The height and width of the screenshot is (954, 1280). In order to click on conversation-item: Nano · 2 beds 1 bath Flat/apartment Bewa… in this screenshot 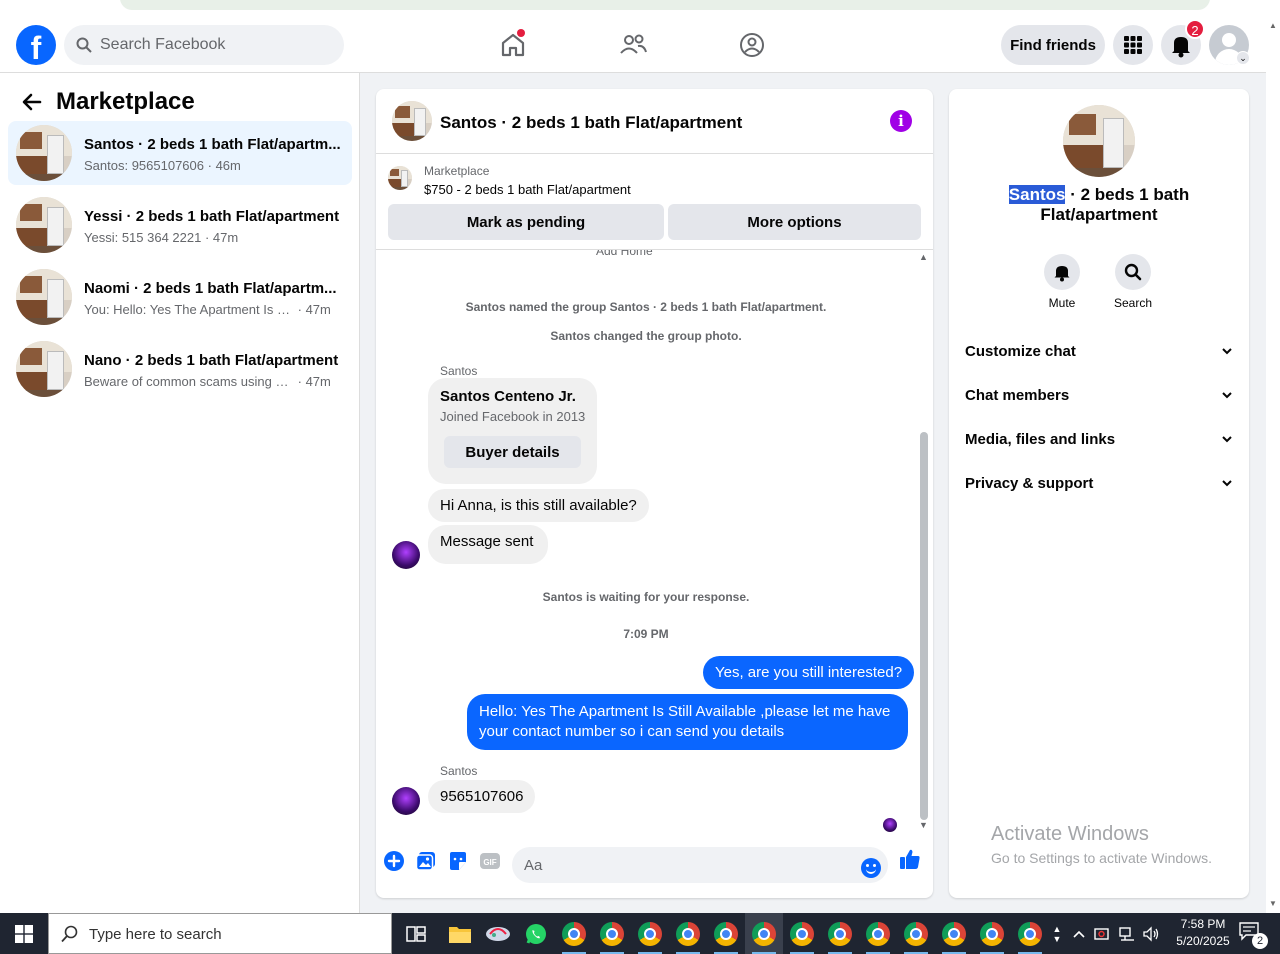, I will do `click(180, 369)`.